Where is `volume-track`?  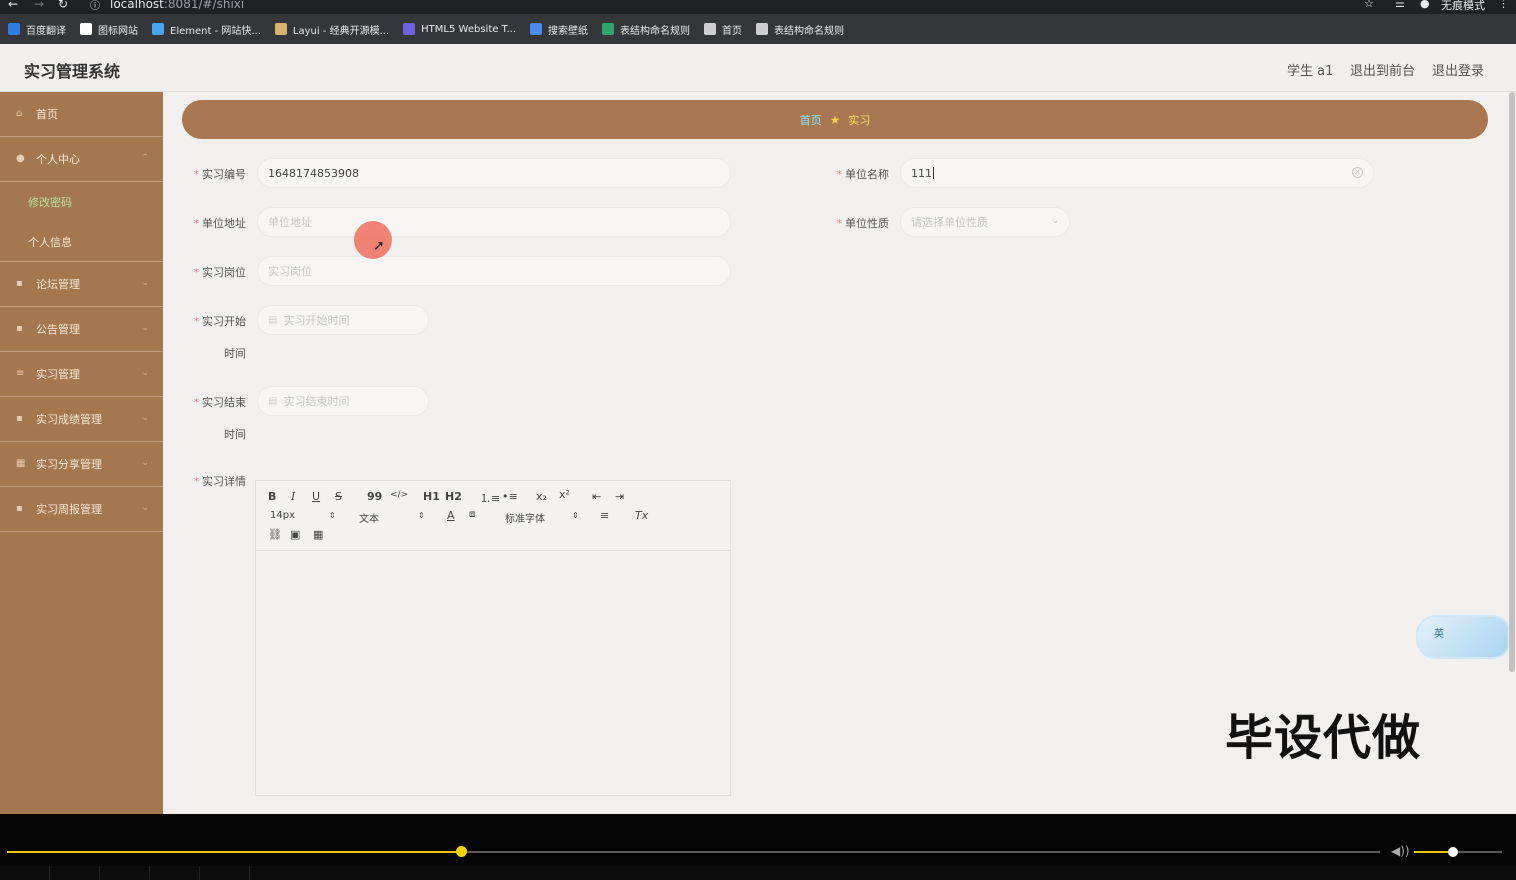
volume-track is located at coordinates (1458, 852).